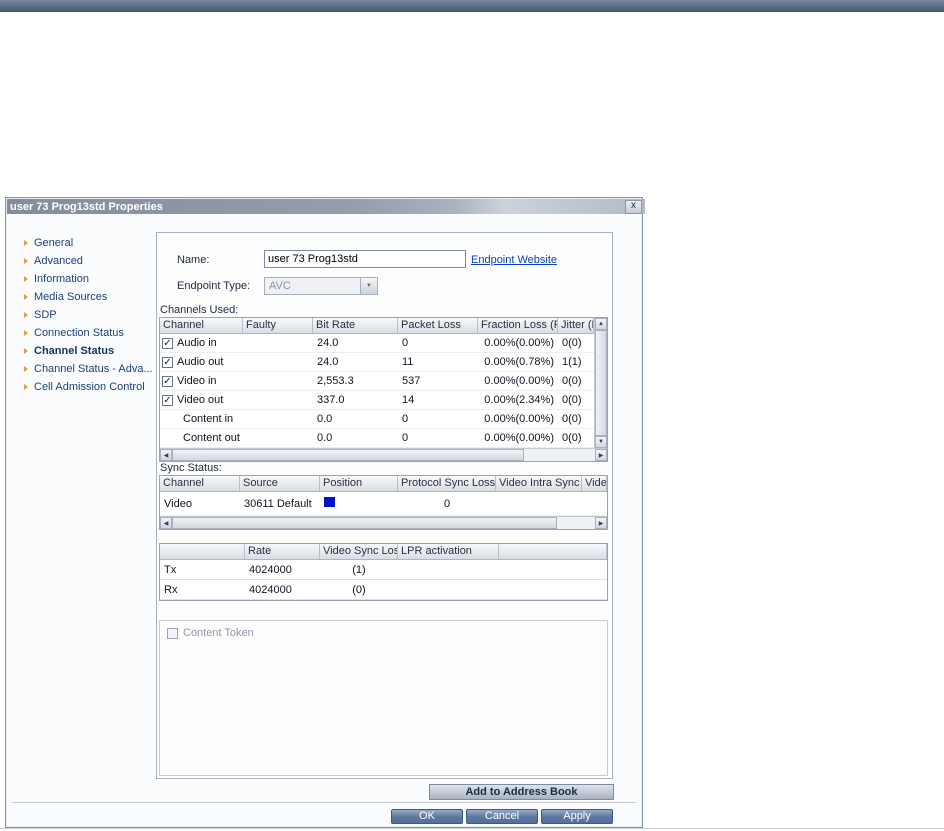  What do you see at coordinates (359, 551) in the screenshot?
I see `column-header-video-sync-loss: Video Sync Loss` at bounding box center [359, 551].